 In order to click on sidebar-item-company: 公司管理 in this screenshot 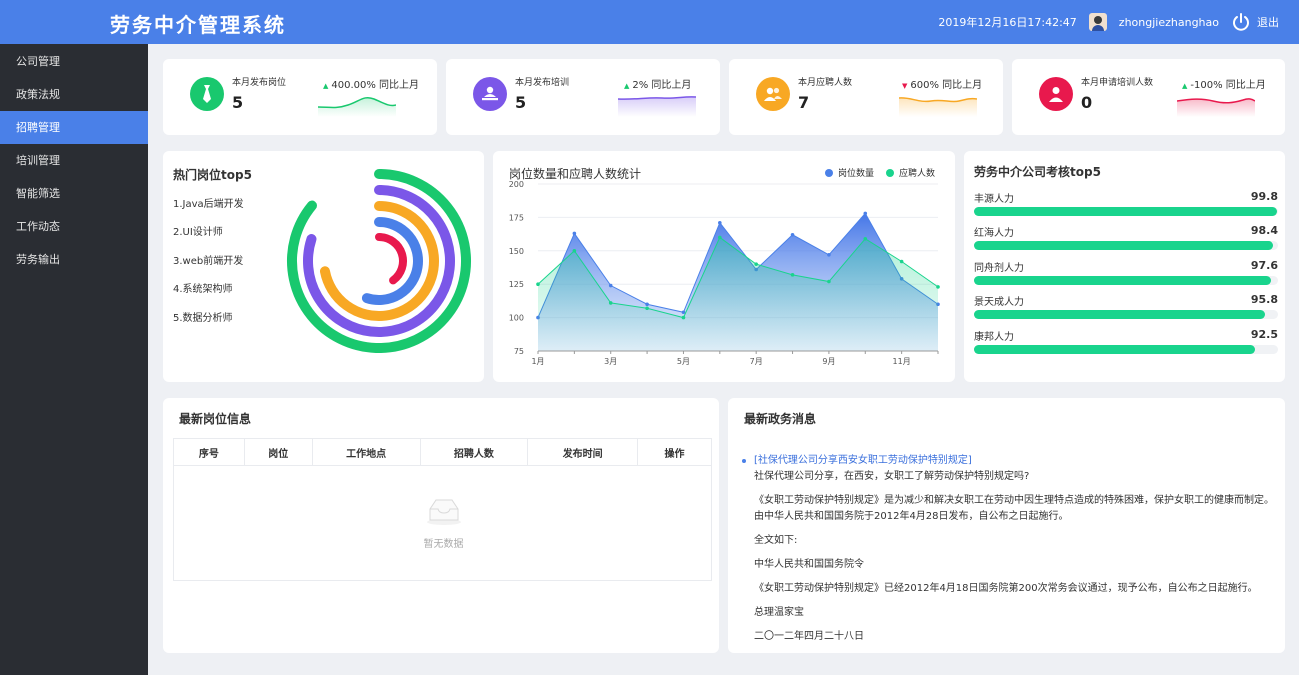, I will do `click(74, 61)`.